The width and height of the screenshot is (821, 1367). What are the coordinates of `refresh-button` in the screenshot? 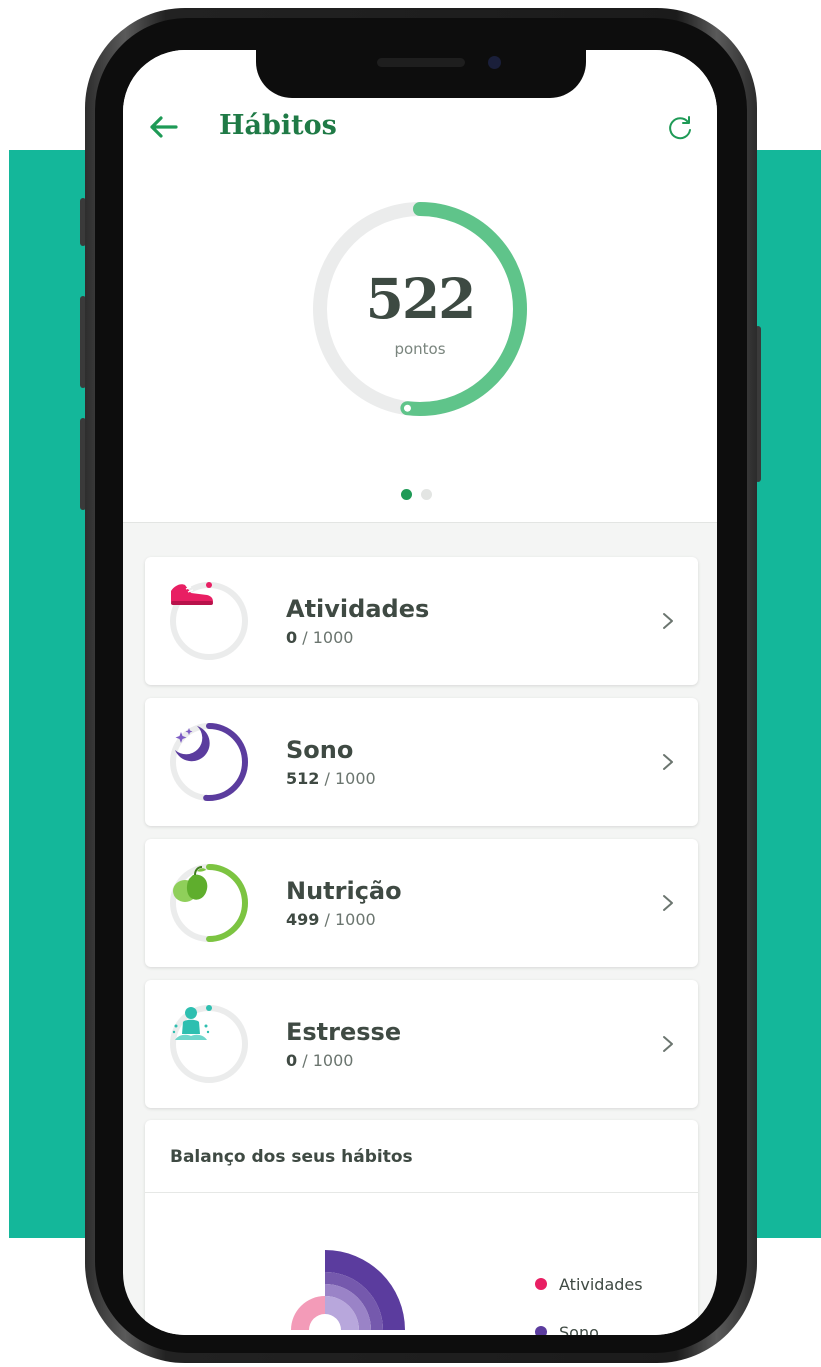 It's located at (680, 129).